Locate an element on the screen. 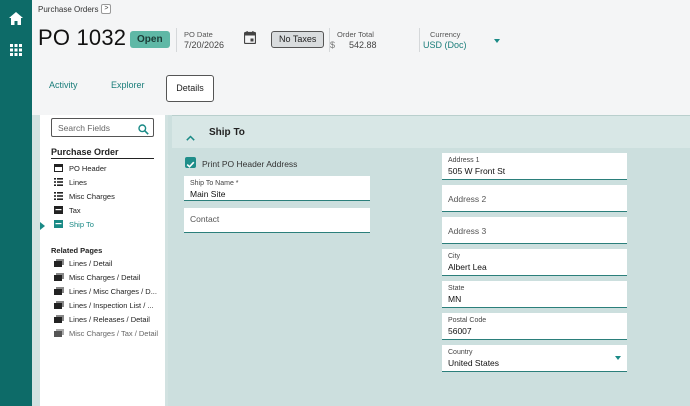 Image resolution: width=690 pixels, height=406 pixels. calendar-button is located at coordinates (250, 40).